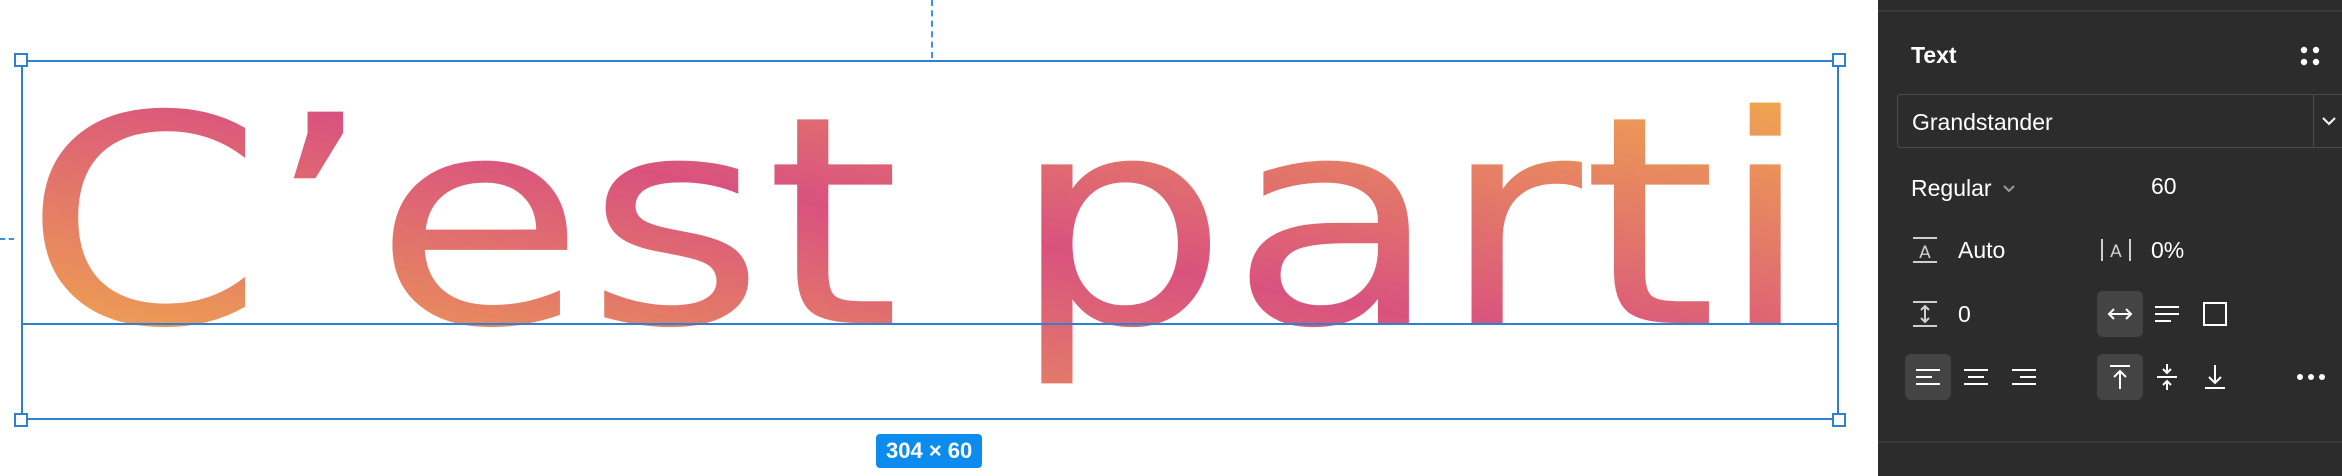 The image size is (2342, 476). I want to click on paragraph-spacing-input: 0, so click(1964, 314).